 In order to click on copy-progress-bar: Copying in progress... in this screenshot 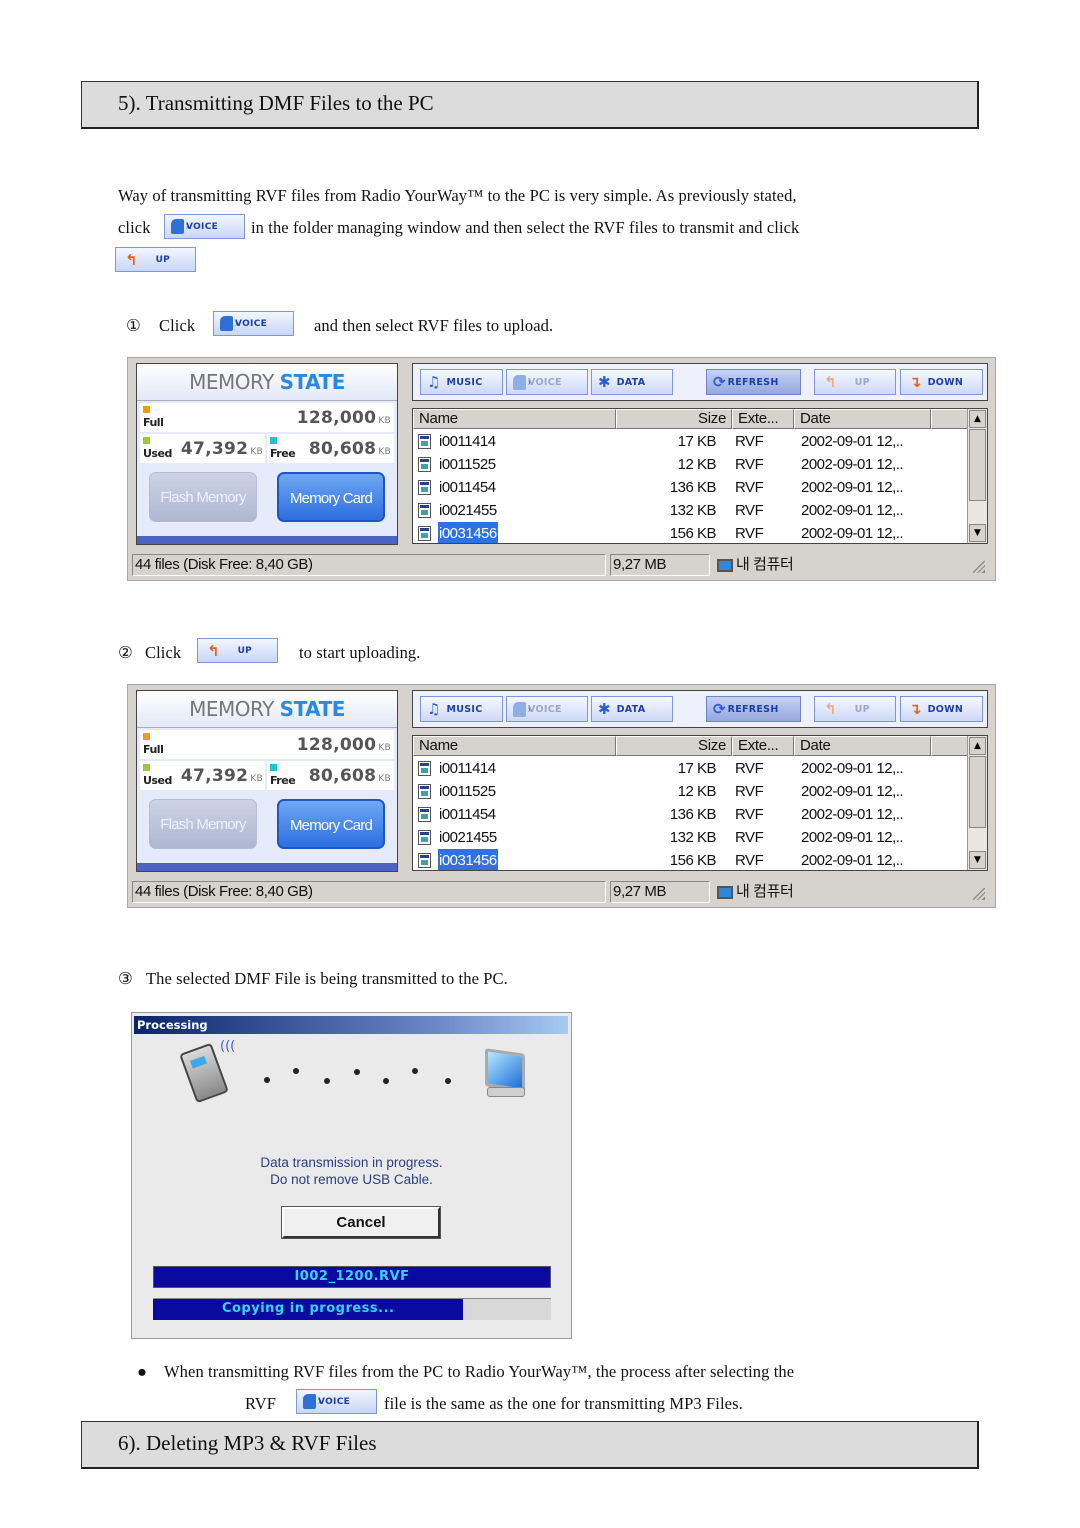, I will do `click(352, 1309)`.